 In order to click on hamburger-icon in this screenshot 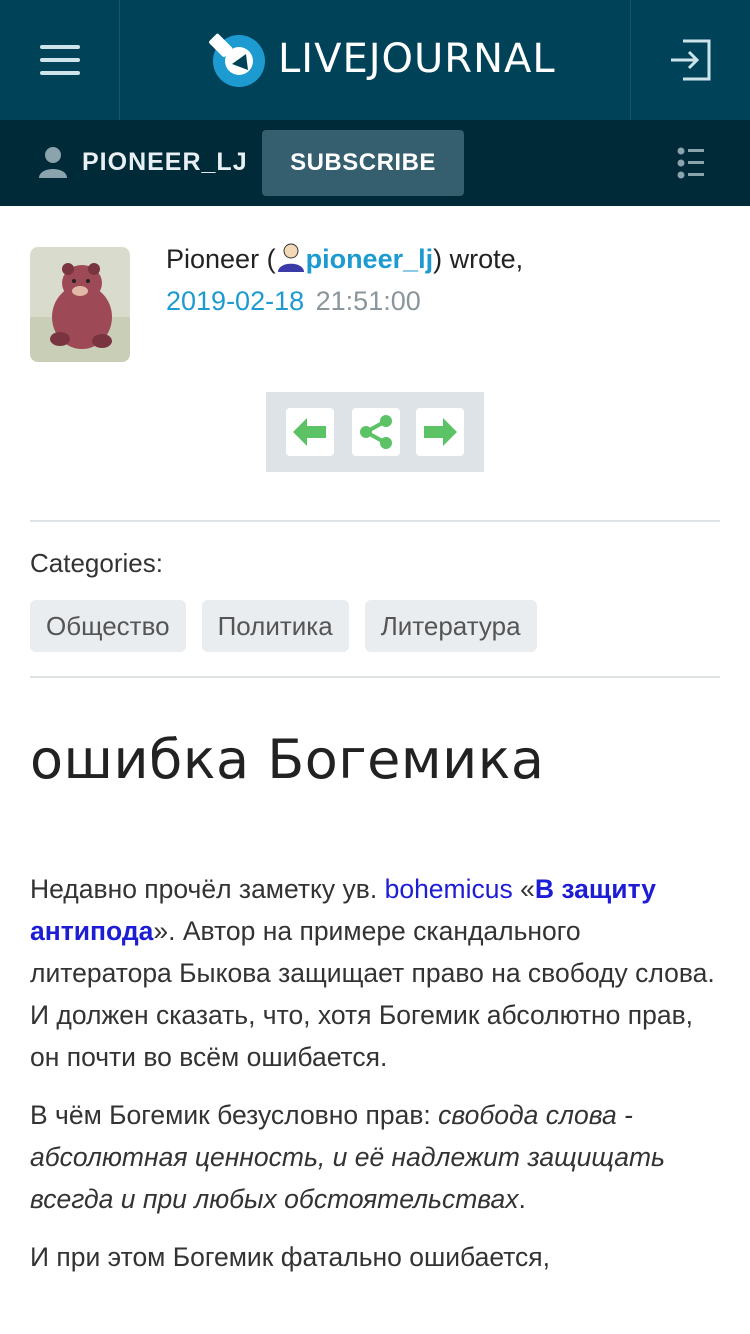, I will do `click(59, 60)`.